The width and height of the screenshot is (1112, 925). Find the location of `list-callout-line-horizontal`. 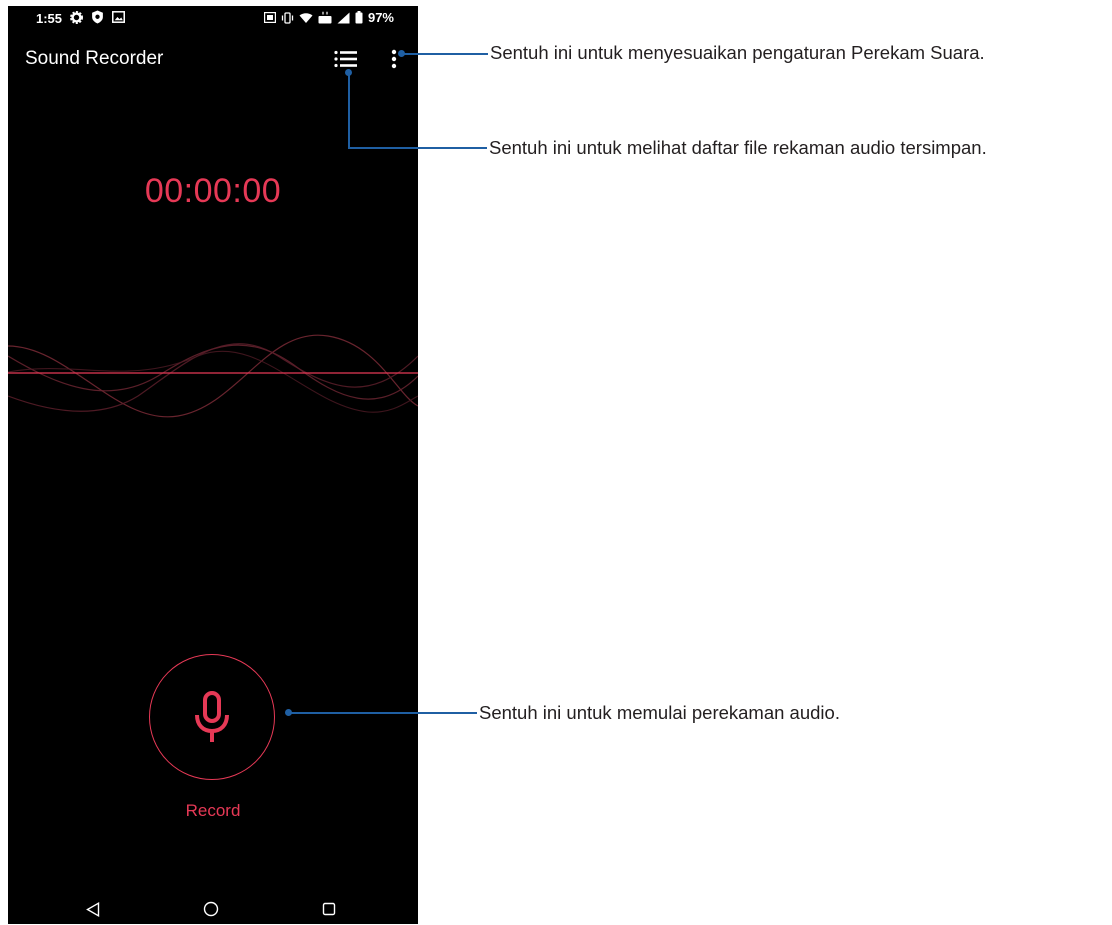

list-callout-line-horizontal is located at coordinates (417, 148).